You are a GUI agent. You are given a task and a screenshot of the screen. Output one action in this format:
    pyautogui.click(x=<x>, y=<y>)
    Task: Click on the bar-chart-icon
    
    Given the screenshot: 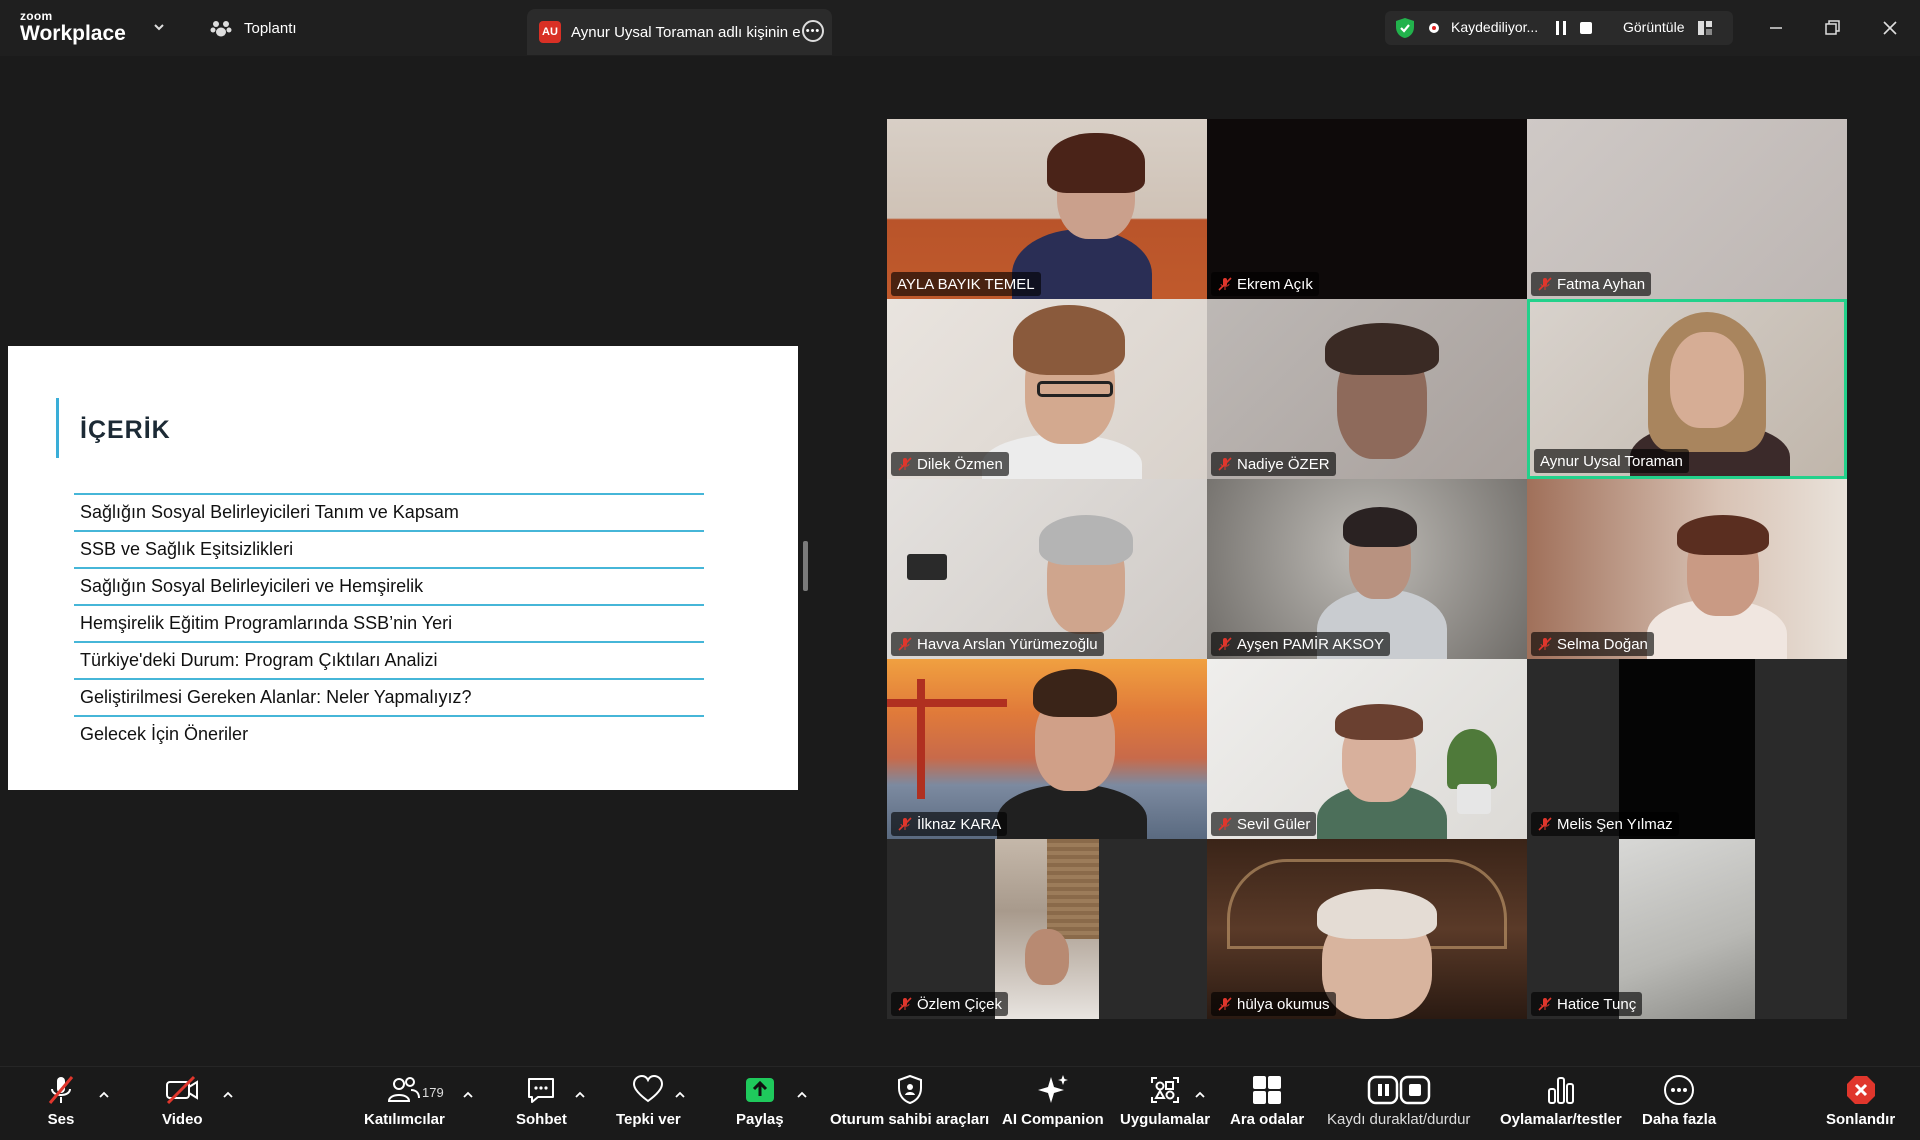 What is the action you would take?
    pyautogui.click(x=1560, y=1090)
    